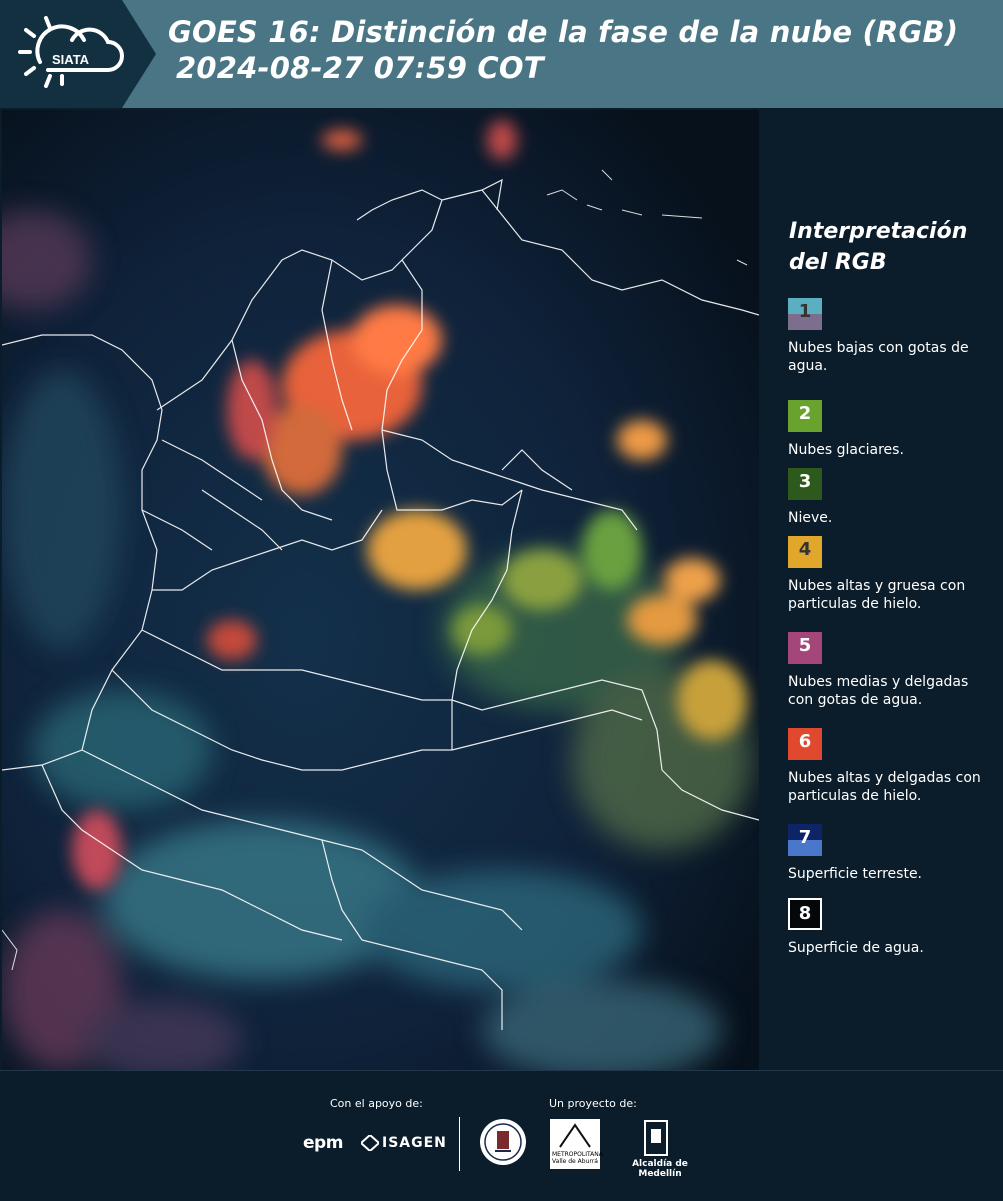 The height and width of the screenshot is (1201, 1003). Describe the element at coordinates (575, 1161) in the screenshot. I see `area-line-2: Valle de Aburrá` at that location.